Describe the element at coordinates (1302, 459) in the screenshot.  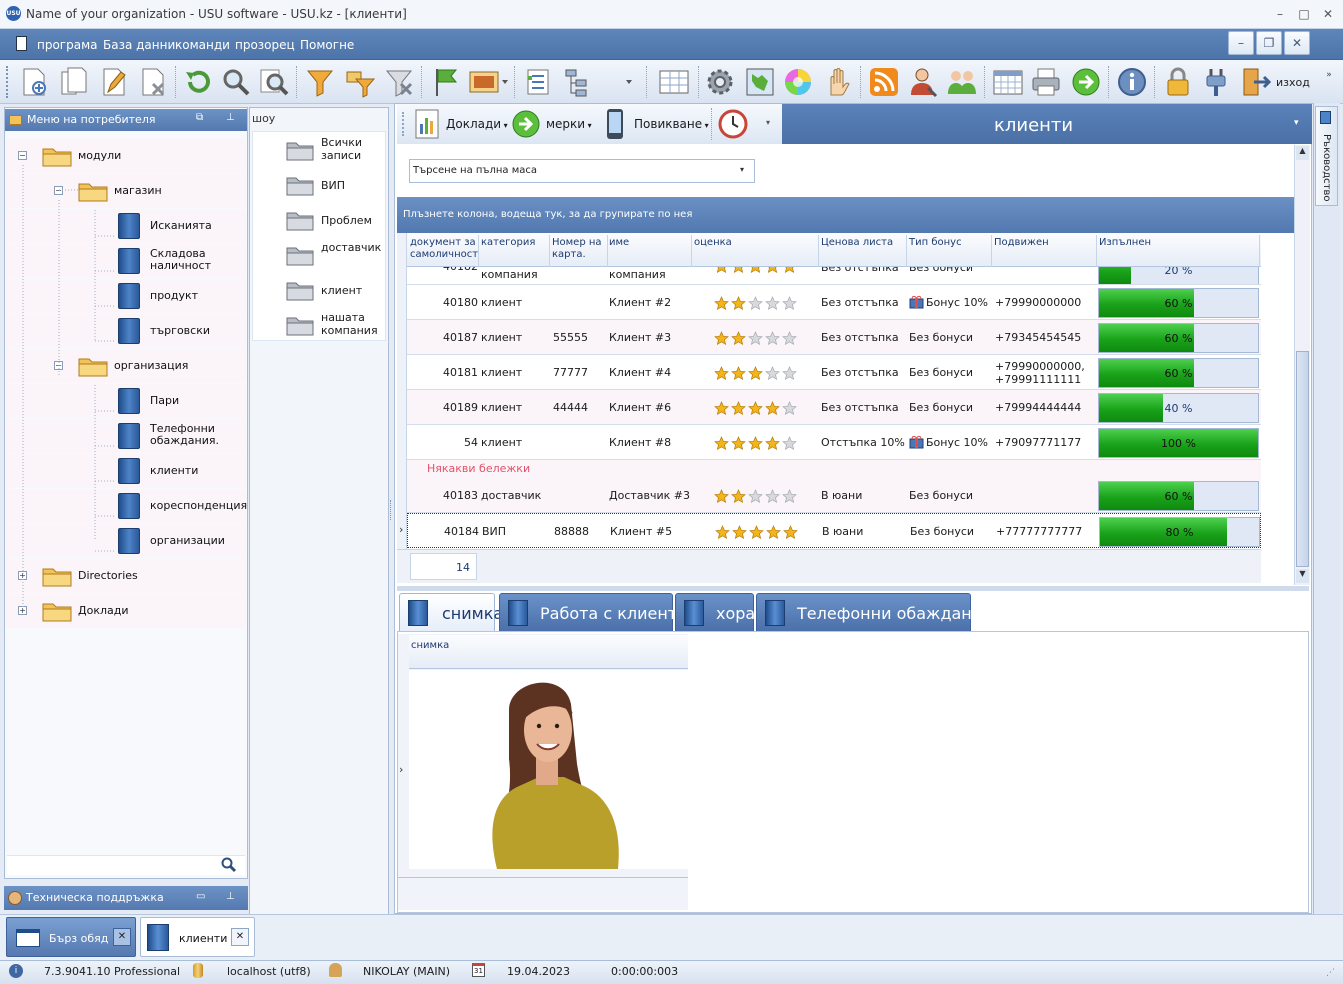
I see `scroll-thumb` at that location.